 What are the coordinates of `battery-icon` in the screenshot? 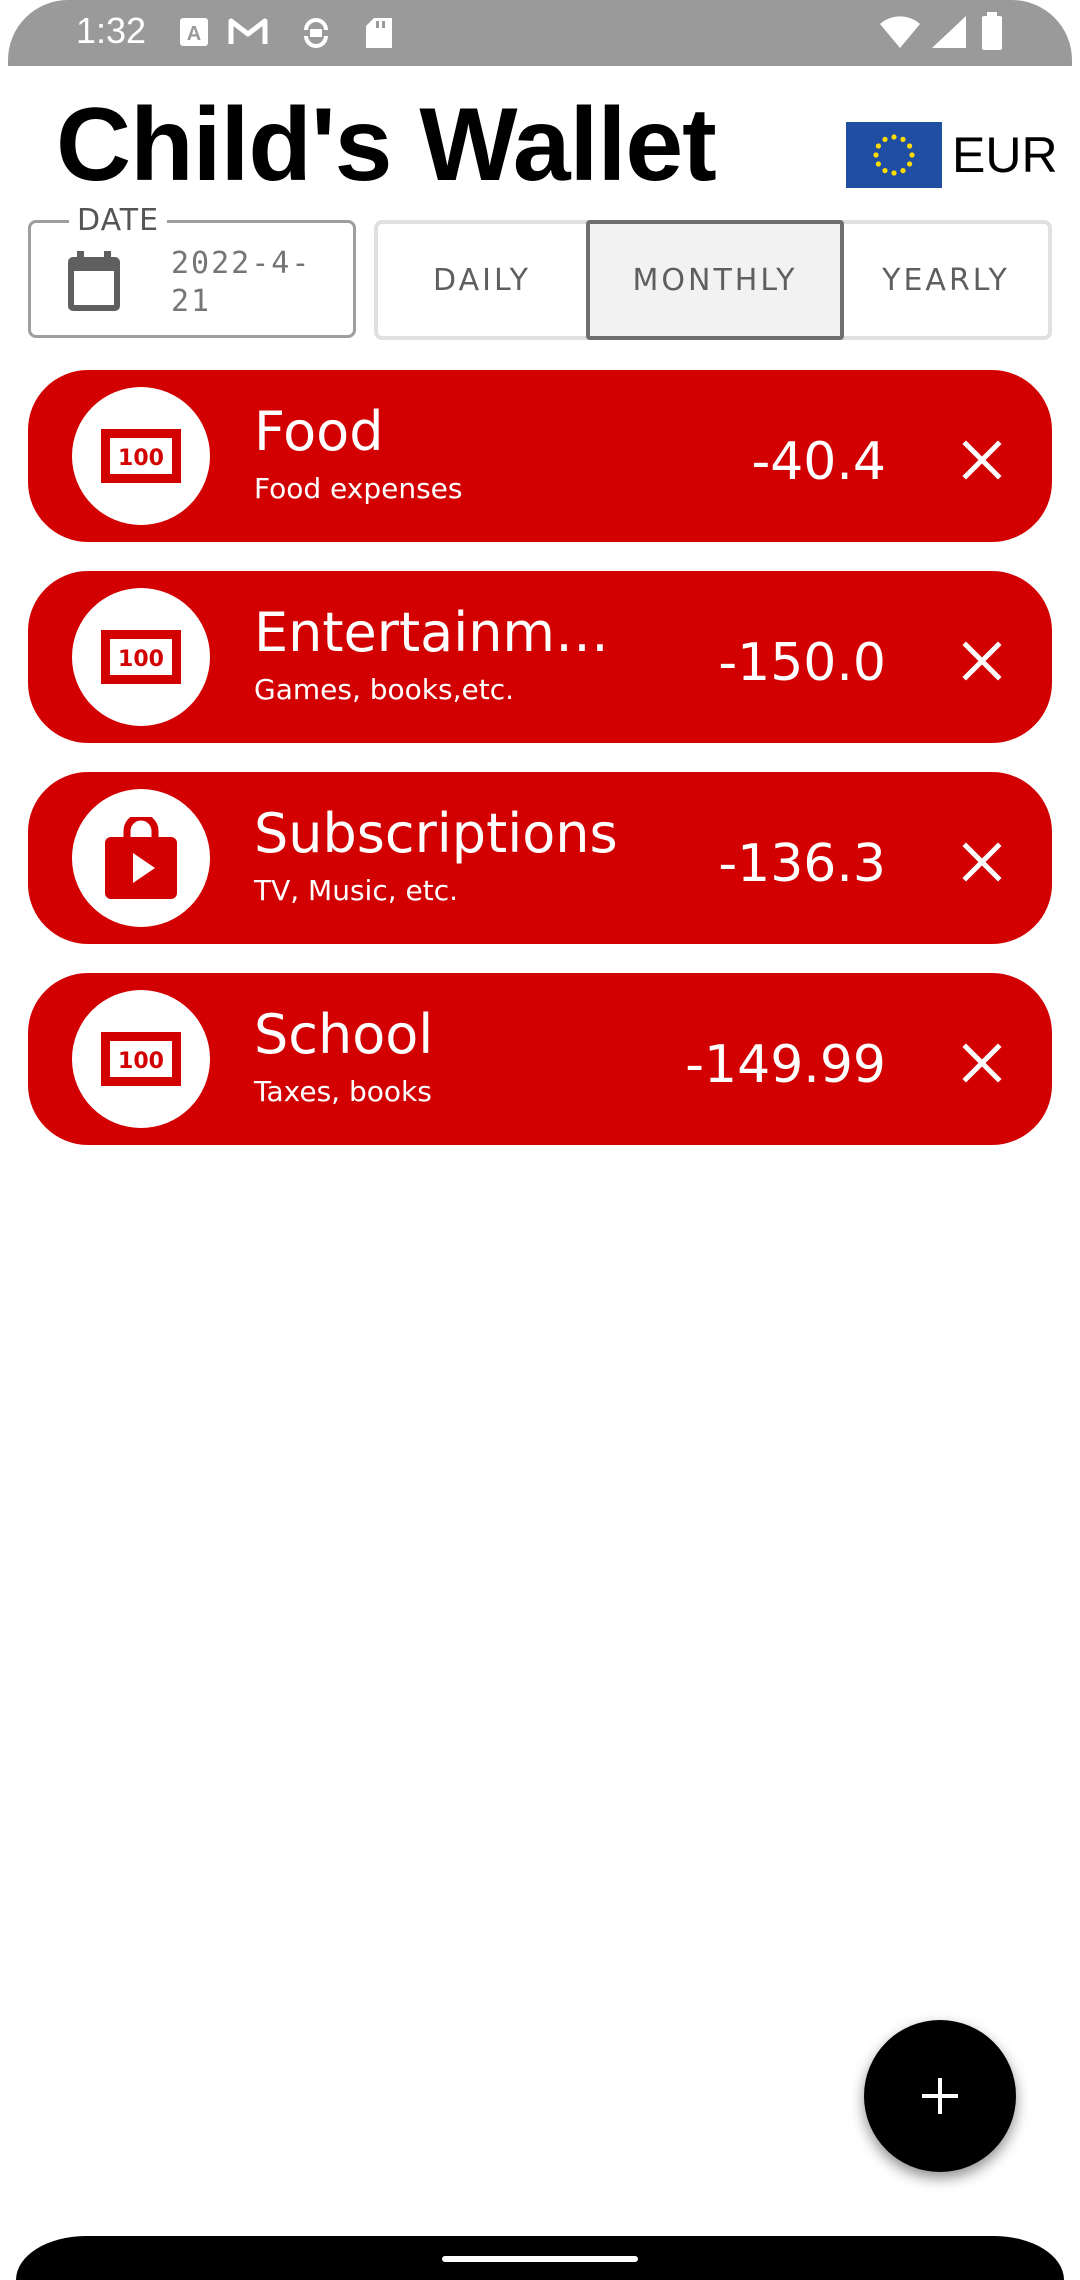 It's located at (992, 31).